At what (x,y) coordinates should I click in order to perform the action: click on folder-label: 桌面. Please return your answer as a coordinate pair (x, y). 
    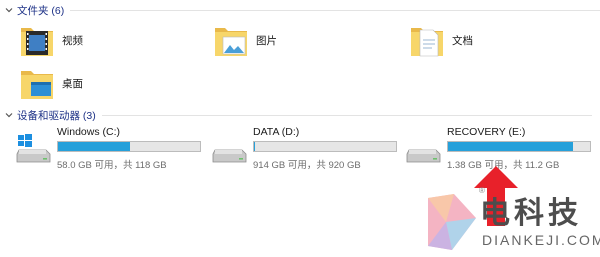
    Looking at the image, I should click on (72, 83).